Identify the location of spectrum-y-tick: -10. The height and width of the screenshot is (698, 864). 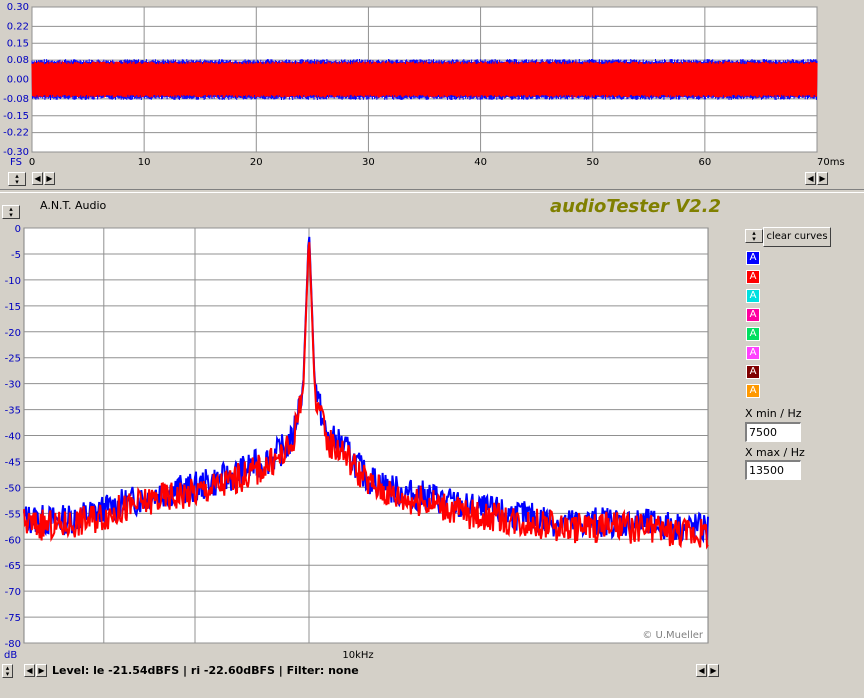
(13, 281).